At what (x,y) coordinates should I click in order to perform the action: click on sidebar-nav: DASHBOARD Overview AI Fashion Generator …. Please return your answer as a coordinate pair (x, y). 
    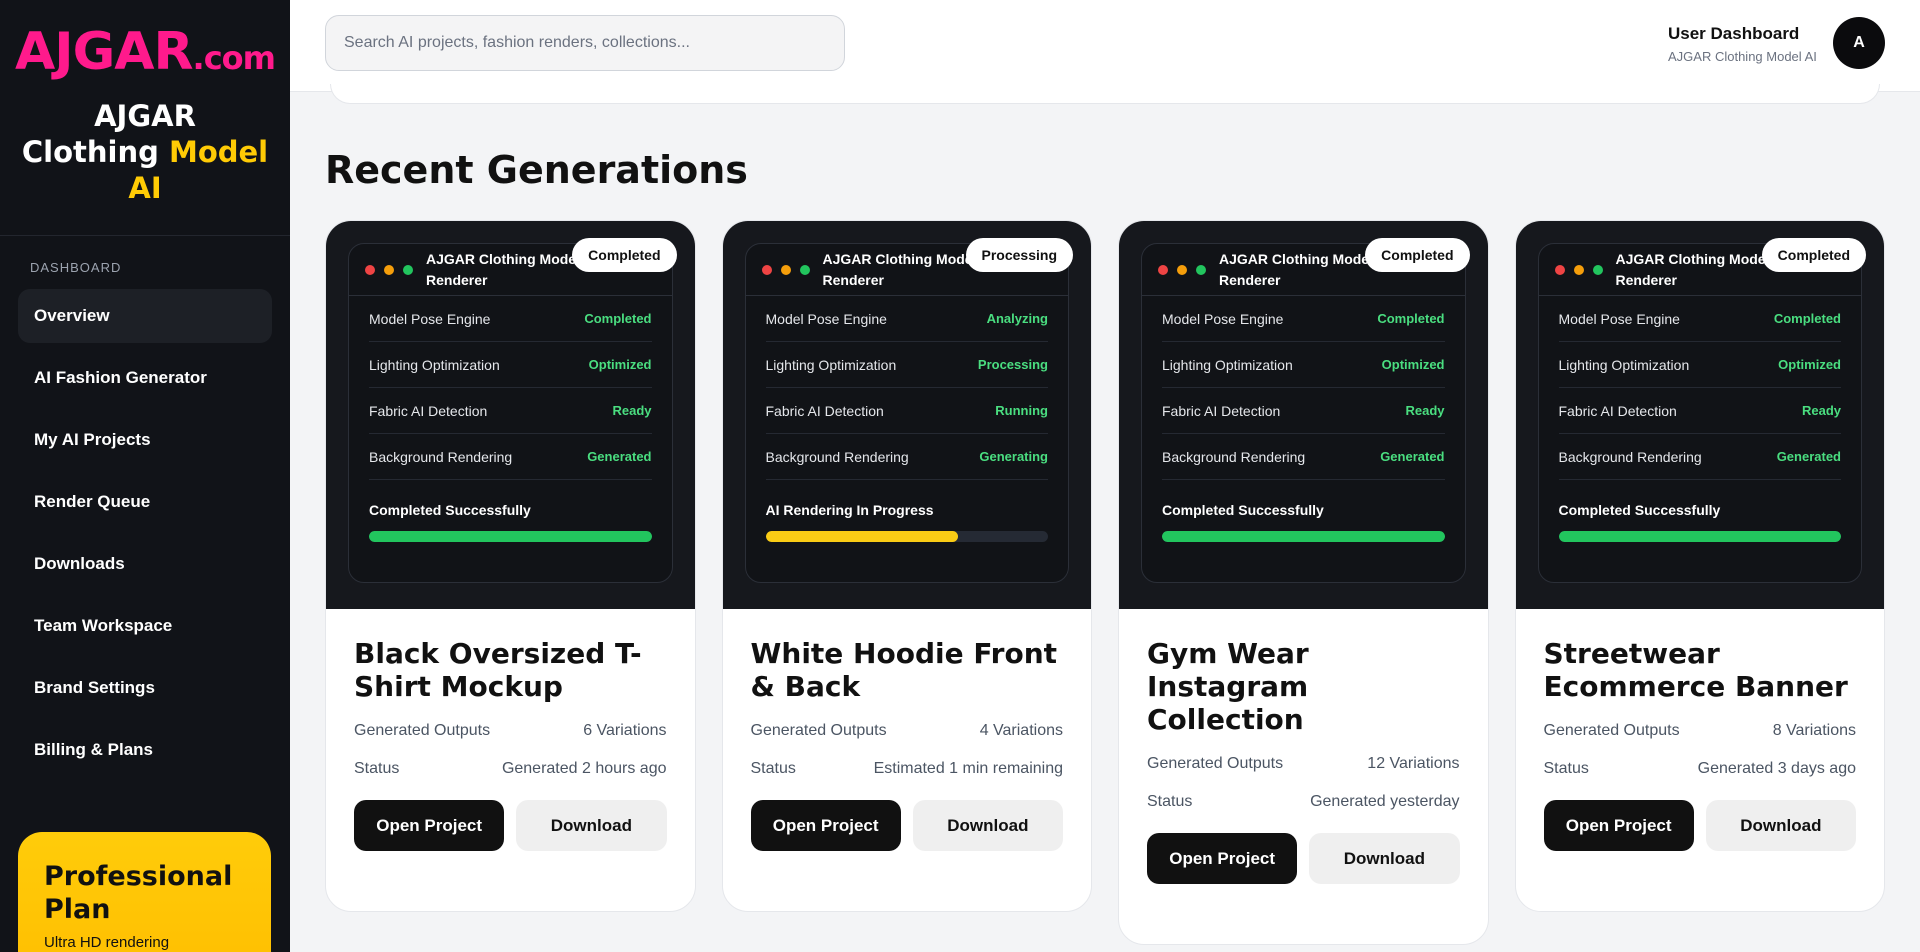
    Looking at the image, I should click on (145, 506).